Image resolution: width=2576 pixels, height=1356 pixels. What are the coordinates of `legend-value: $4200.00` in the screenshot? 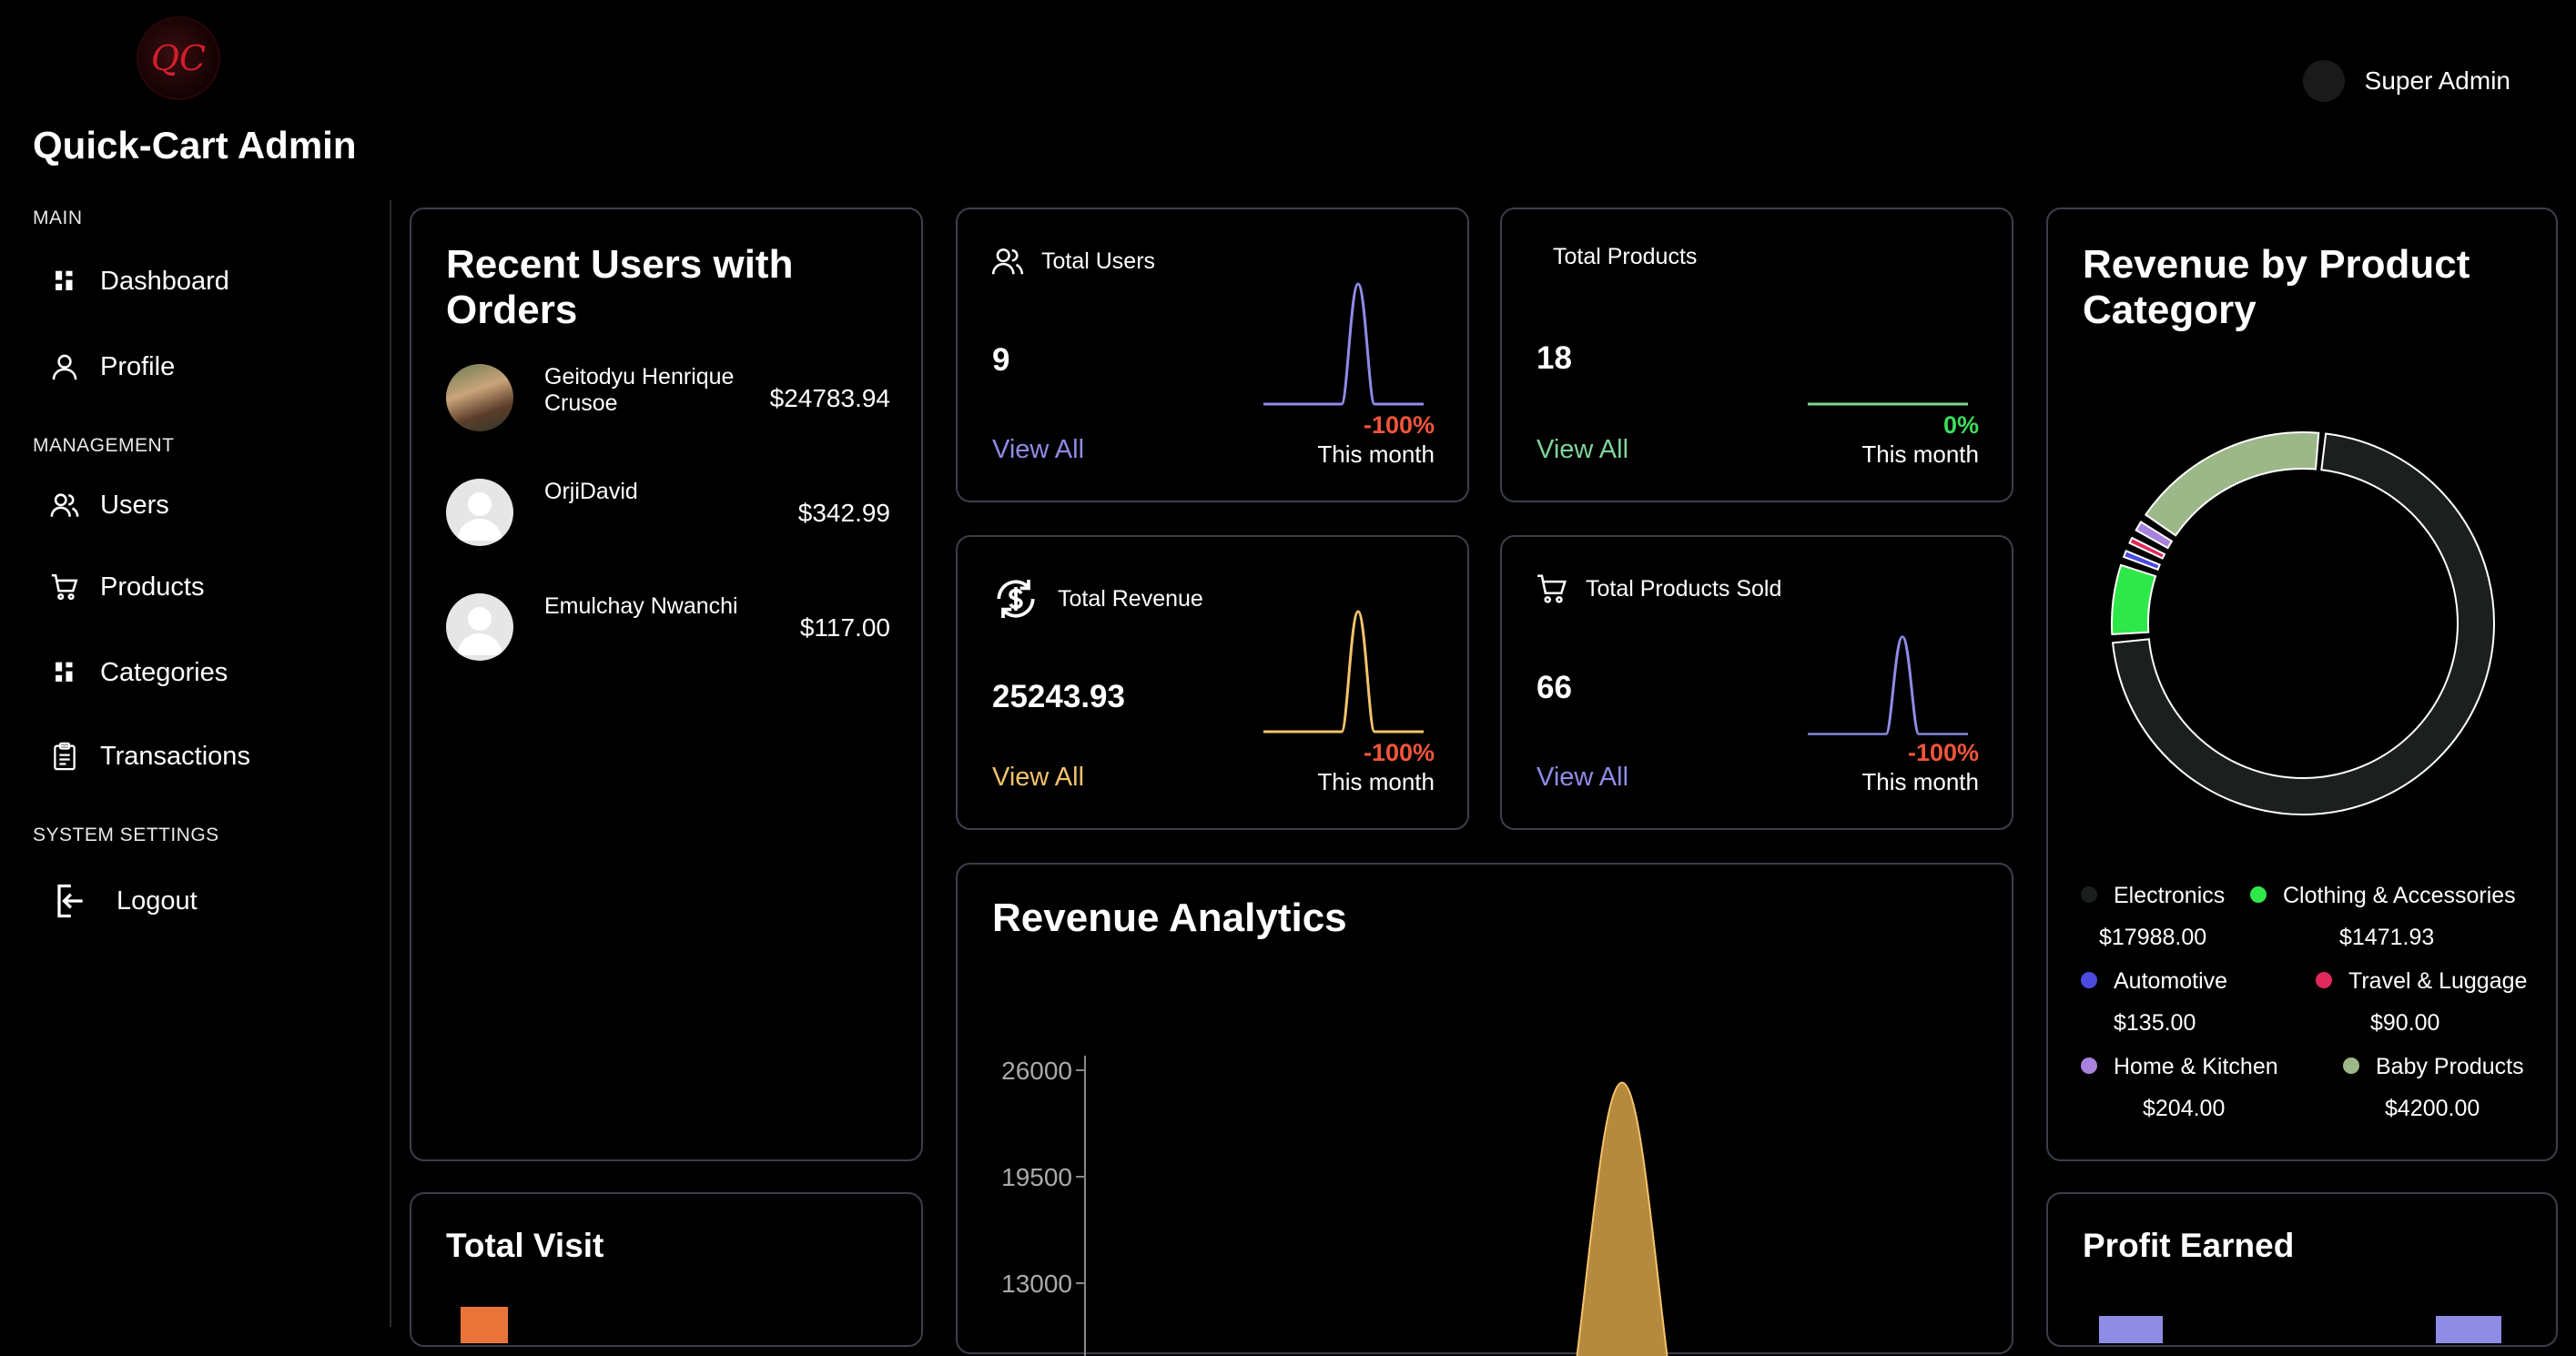 It's located at (2432, 1108).